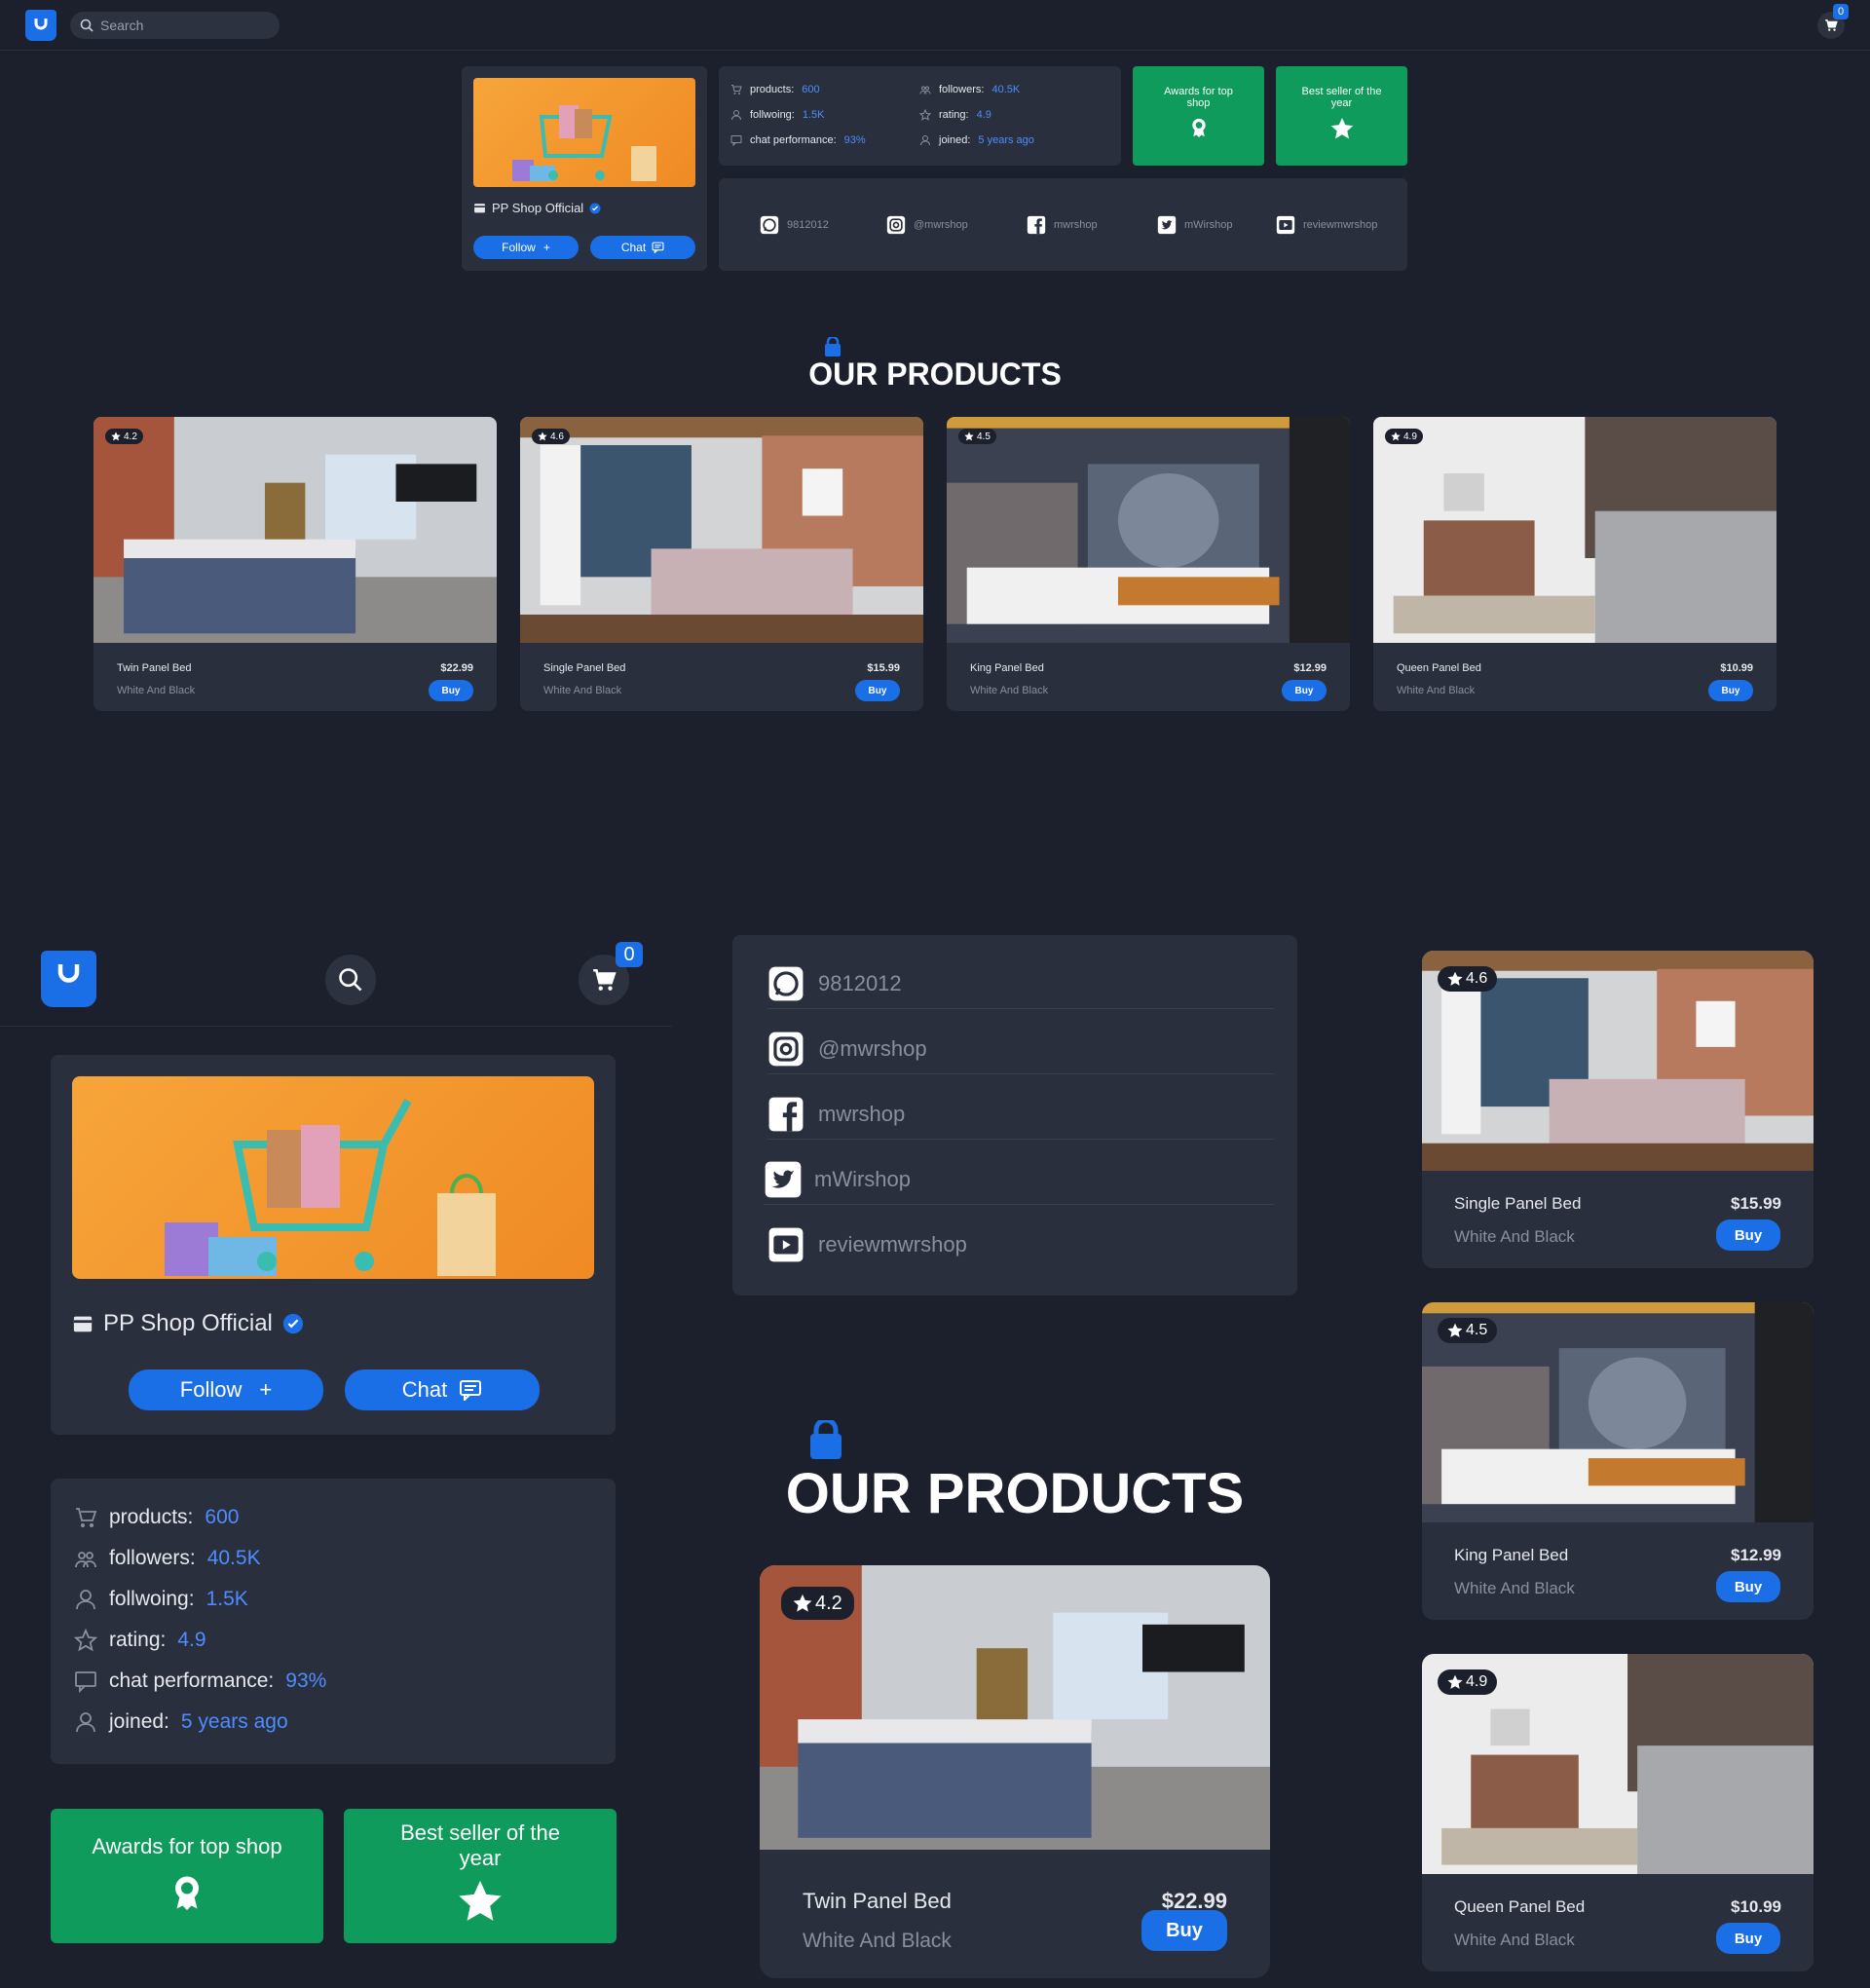  What do you see at coordinates (1575, 530) in the screenshot?
I see `product-photo: 4.9` at bounding box center [1575, 530].